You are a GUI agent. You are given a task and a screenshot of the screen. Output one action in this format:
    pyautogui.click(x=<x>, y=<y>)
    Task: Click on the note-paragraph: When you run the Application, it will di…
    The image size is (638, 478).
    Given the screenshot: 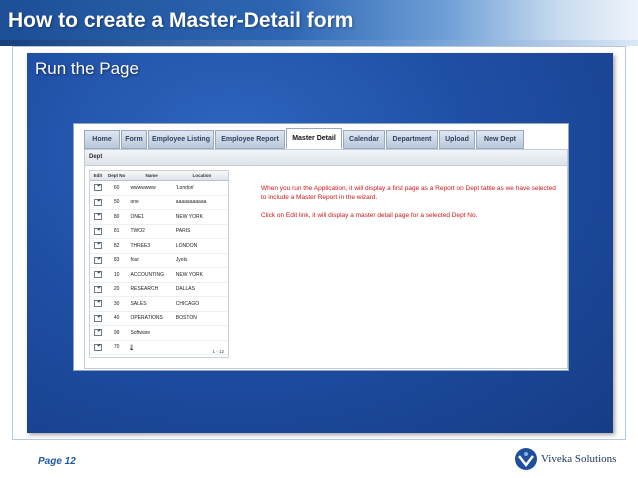 What is the action you would take?
    pyautogui.click(x=408, y=193)
    